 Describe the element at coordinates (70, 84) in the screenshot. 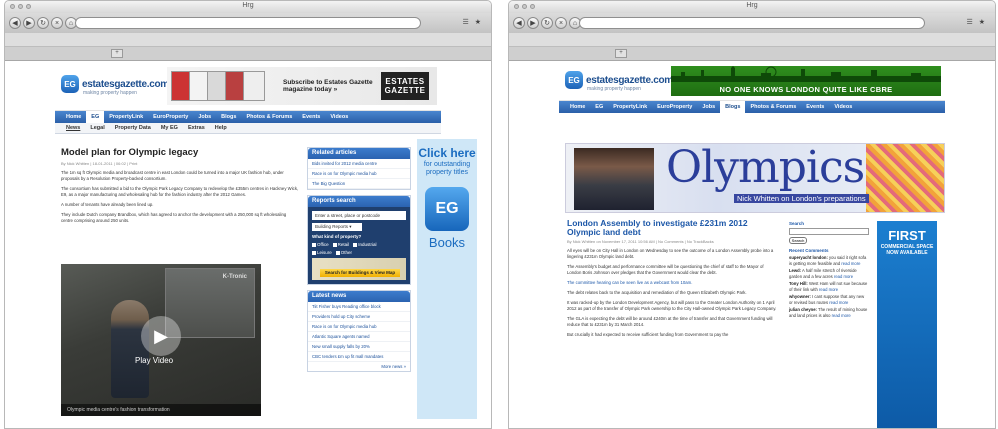

I see `eg-logo-icon: EG` at that location.